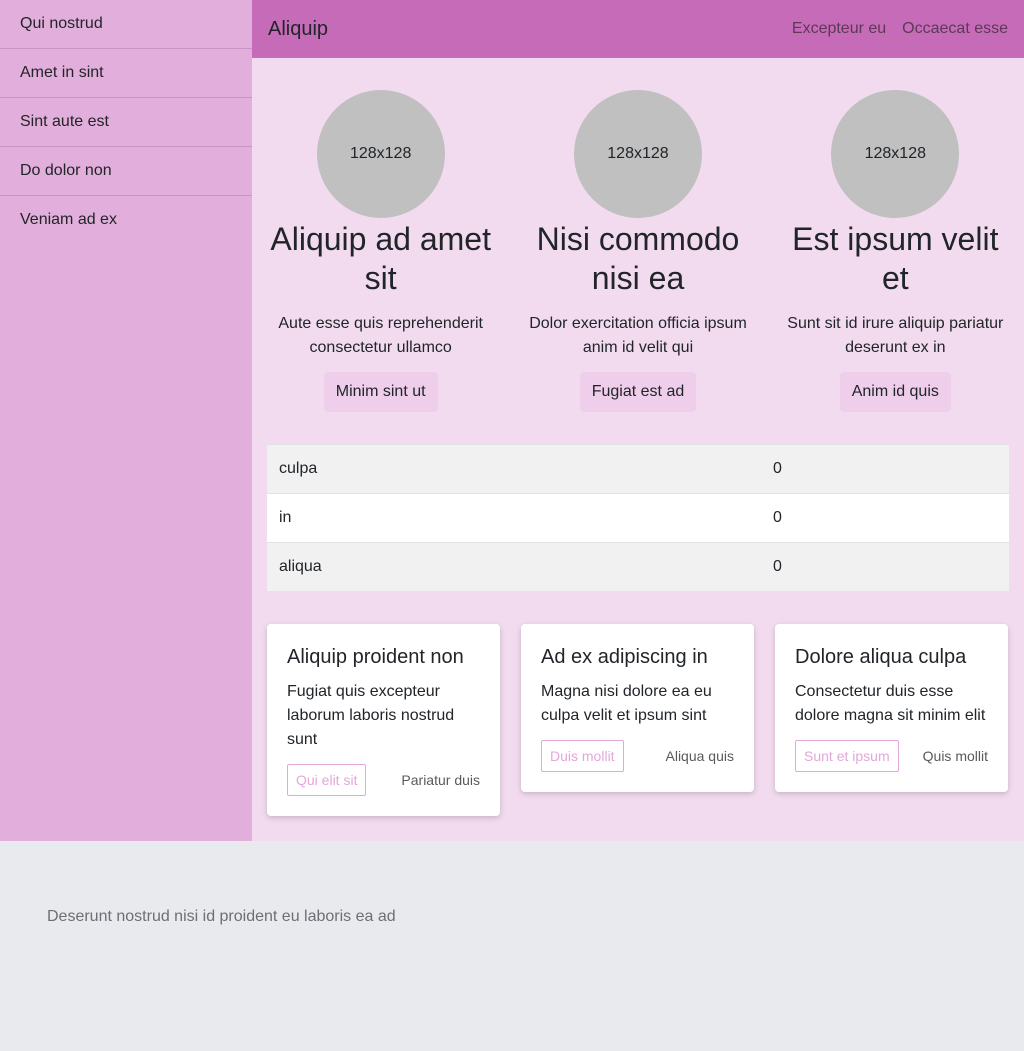  What do you see at coordinates (514, 469) in the screenshot?
I see `table-cell-name: culpa` at bounding box center [514, 469].